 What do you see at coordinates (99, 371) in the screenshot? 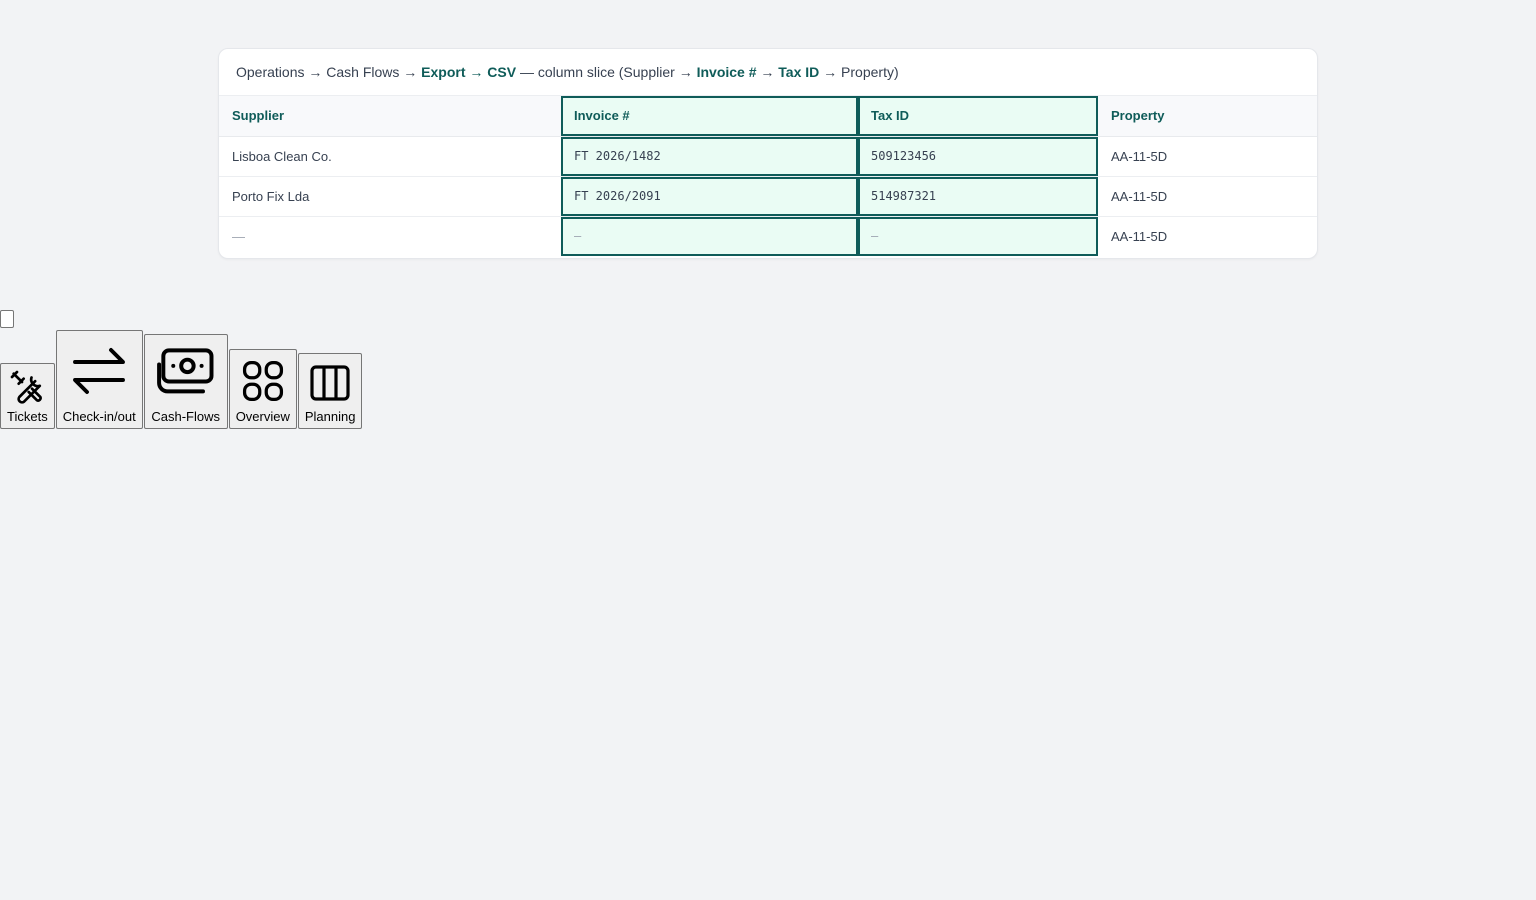
I see `arrows-exchange-icon` at bounding box center [99, 371].